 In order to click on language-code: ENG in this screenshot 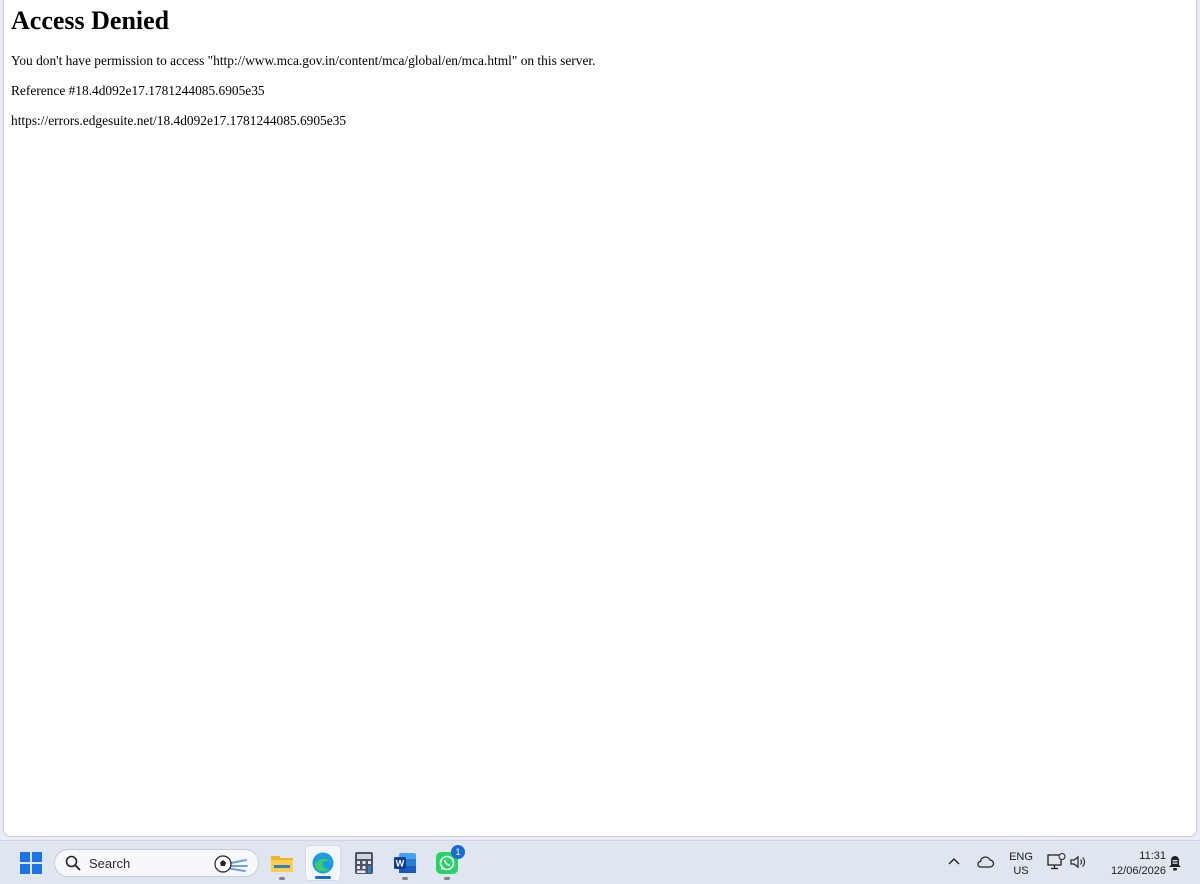, I will do `click(1021, 857)`.